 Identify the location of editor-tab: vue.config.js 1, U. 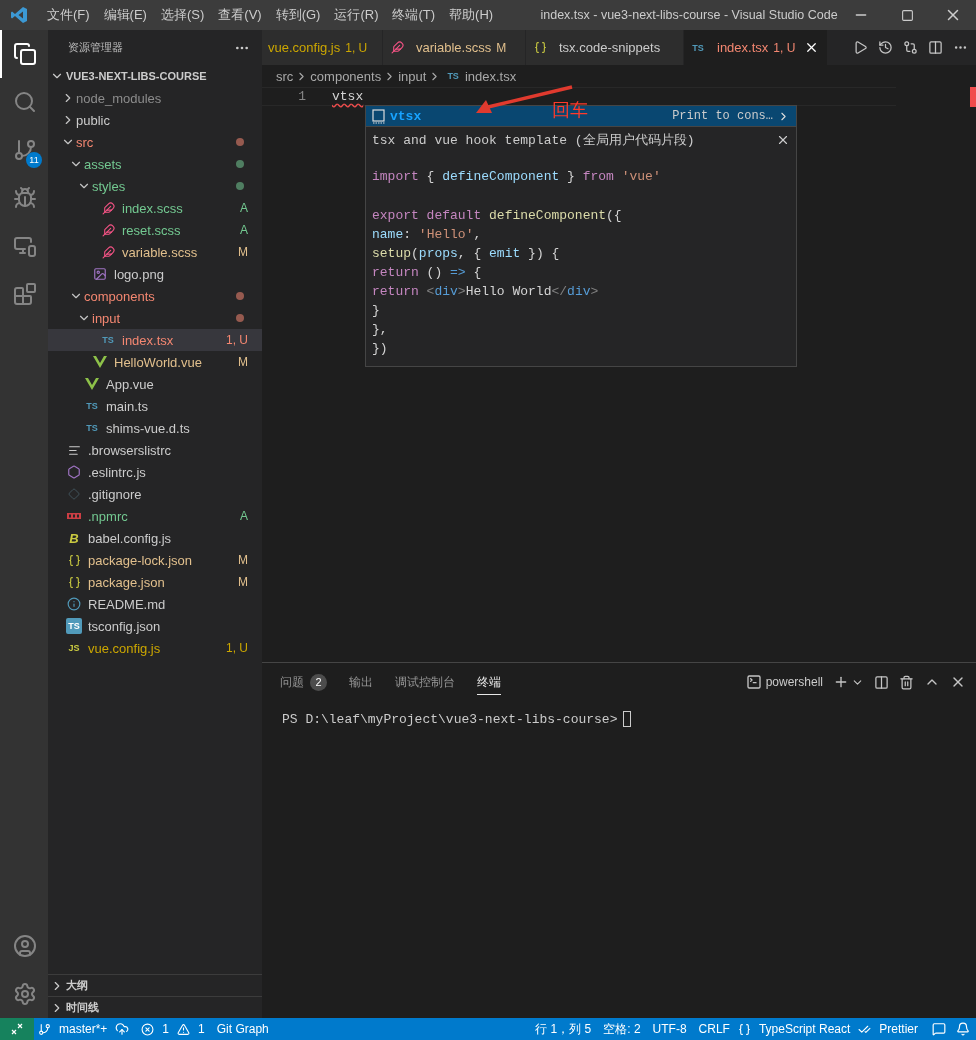
(322, 47).